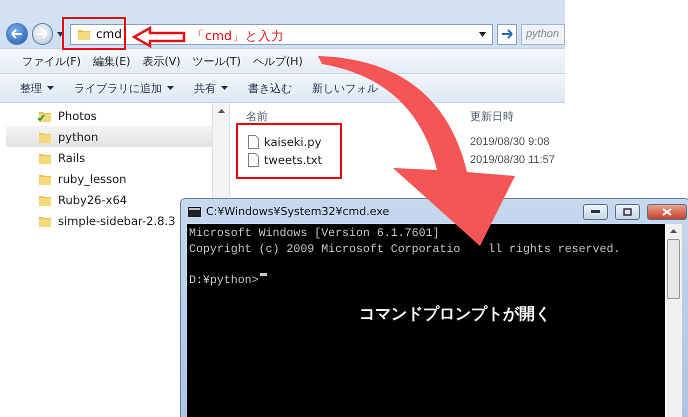 The image size is (688, 417). What do you see at coordinates (358, 142) in the screenshot?
I see `file-item: kaiseki.py` at bounding box center [358, 142].